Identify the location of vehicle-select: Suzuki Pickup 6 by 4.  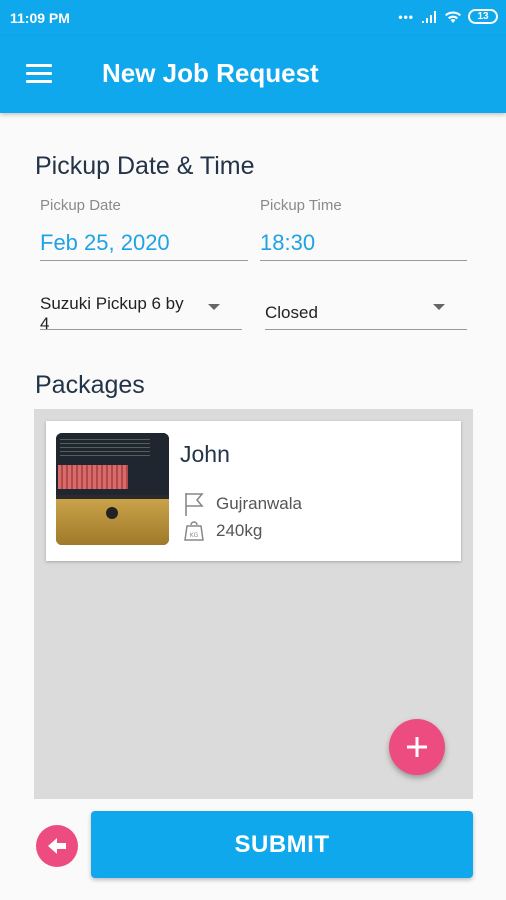
(141, 311).